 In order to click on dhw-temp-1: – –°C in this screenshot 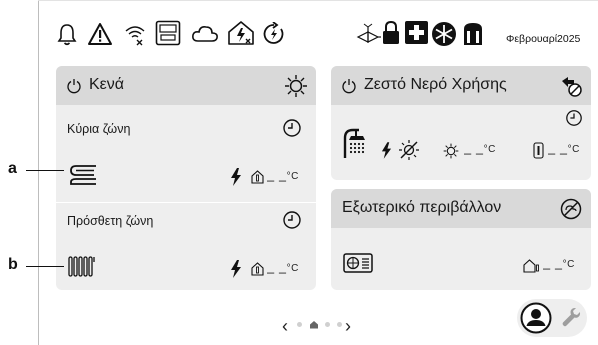, I will do `click(480, 152)`.